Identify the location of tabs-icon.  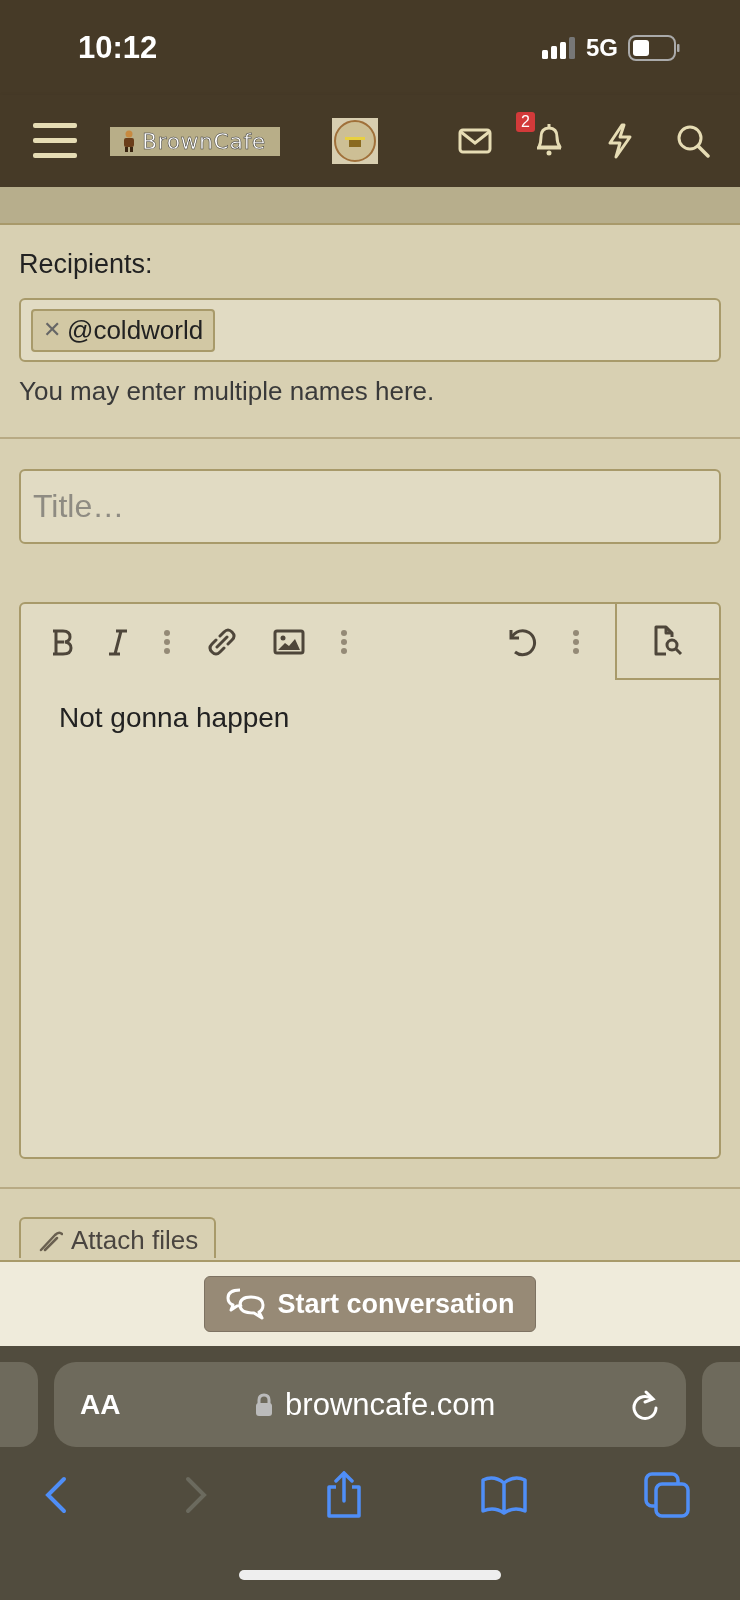
(667, 1495).